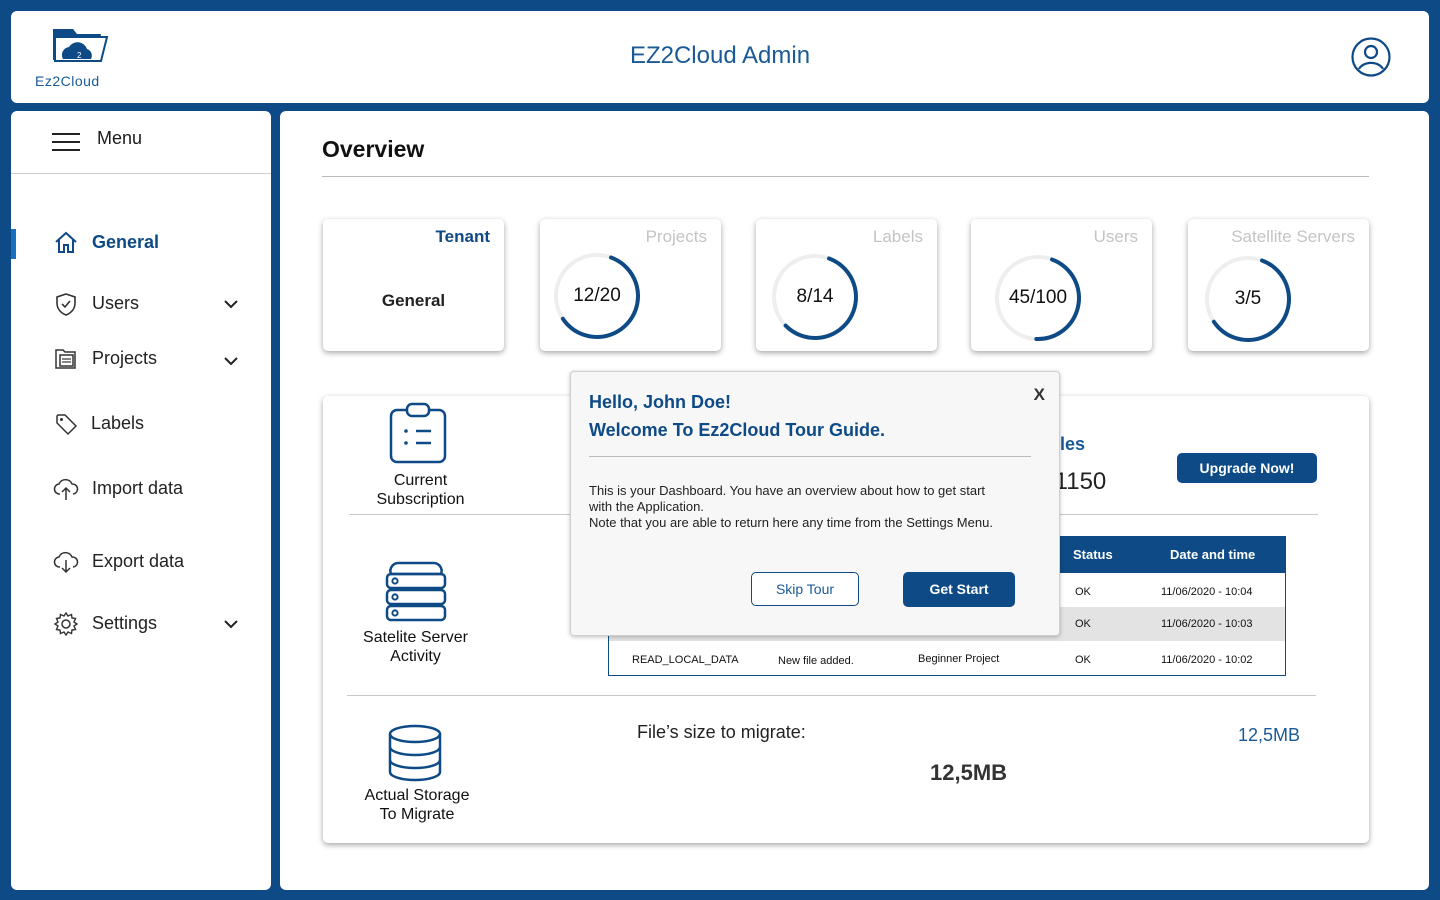 This screenshot has height=900, width=1440. I want to click on sidebar-item-import-data: Import data, so click(141, 488).